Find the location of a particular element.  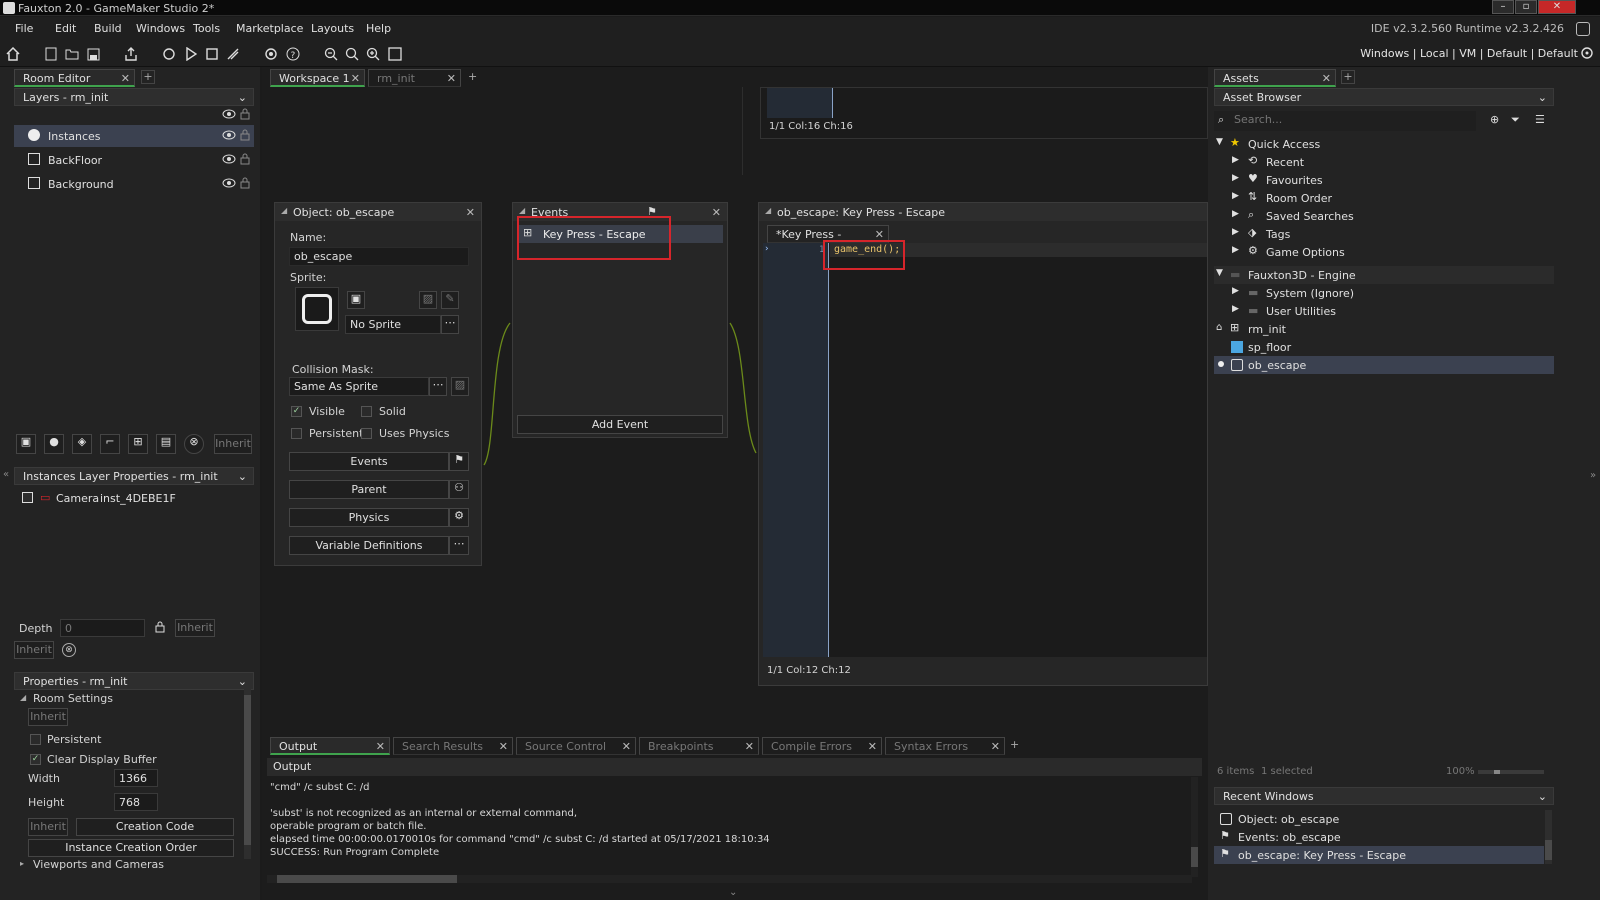

delete-layer-button: ⊗ is located at coordinates (194, 444).